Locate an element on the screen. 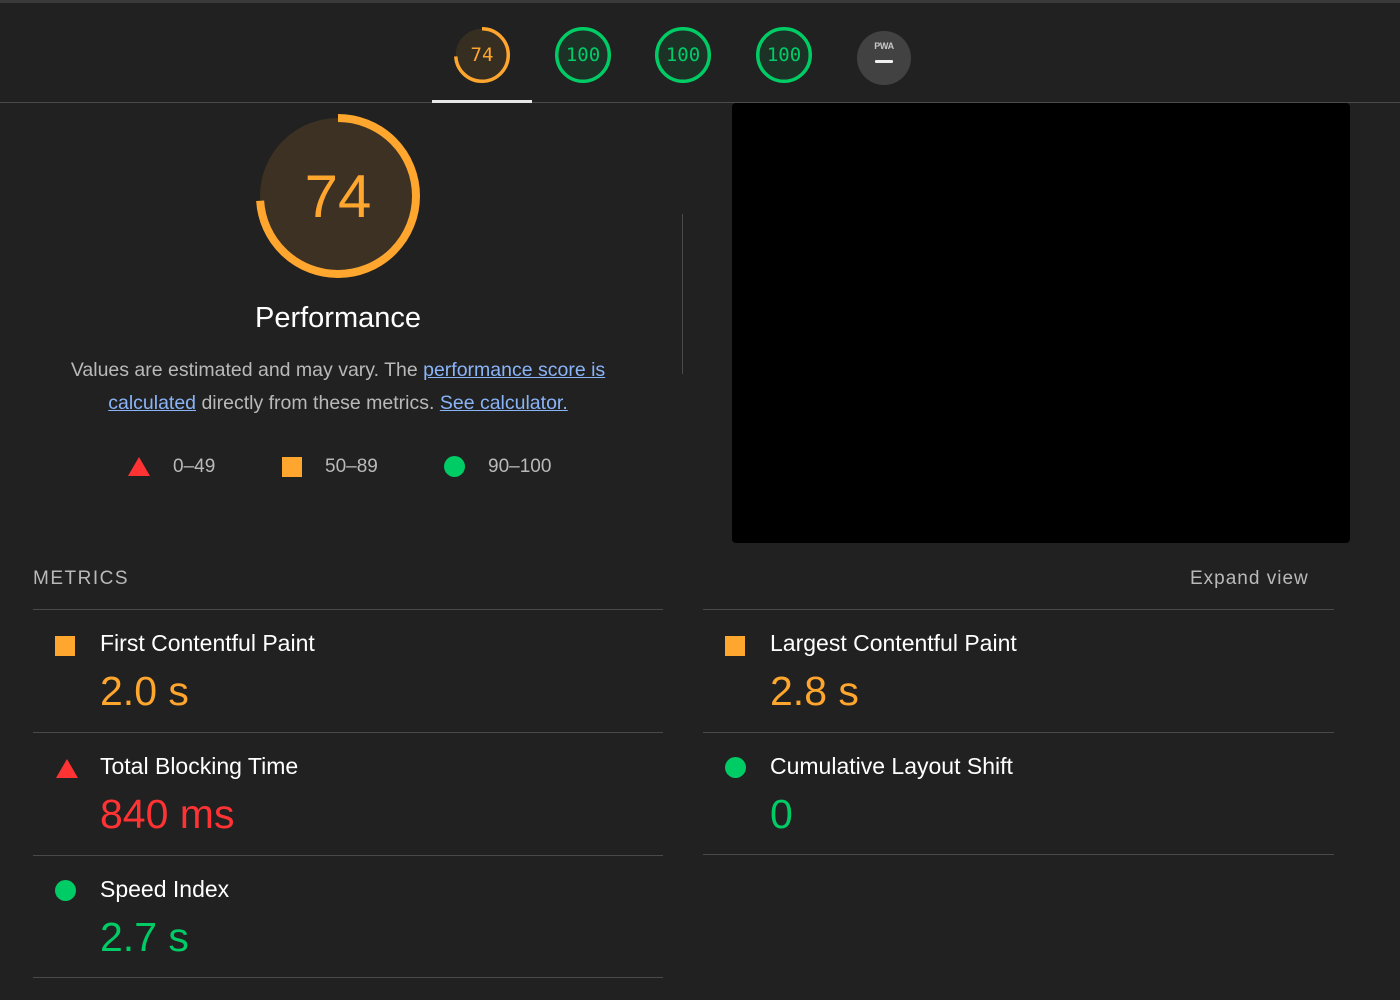 This screenshot has width=1400, height=1000. seo-score: 100 is located at coordinates (784, 55).